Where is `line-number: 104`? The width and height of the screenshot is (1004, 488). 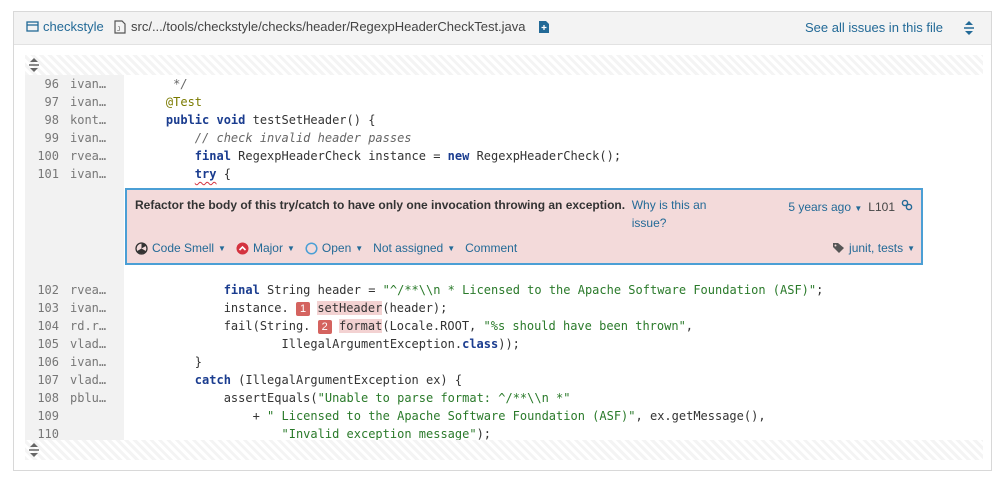
line-number: 104 is located at coordinates (42, 326).